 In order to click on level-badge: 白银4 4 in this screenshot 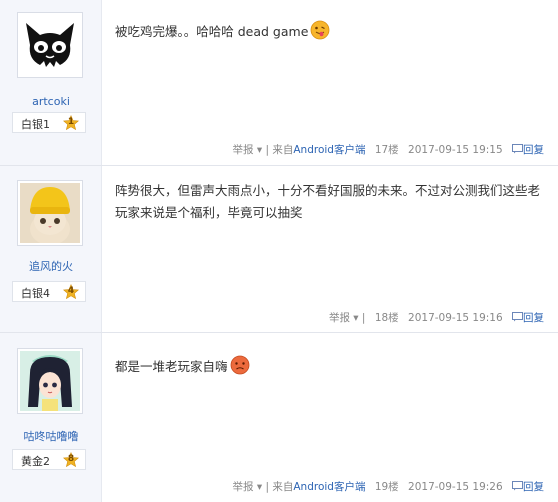, I will do `click(49, 291)`.